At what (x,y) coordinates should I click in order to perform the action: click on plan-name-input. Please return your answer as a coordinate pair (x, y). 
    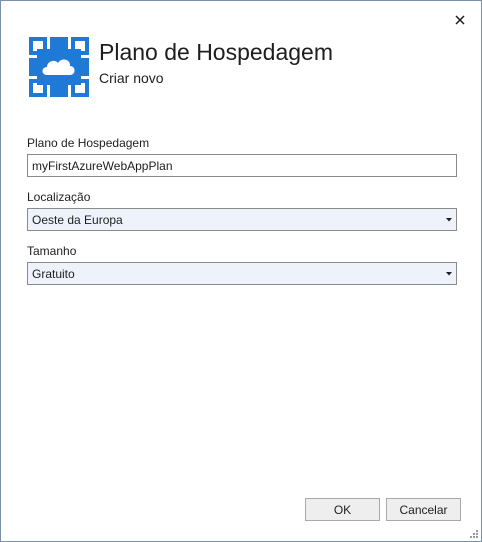
    Looking at the image, I should click on (242, 165).